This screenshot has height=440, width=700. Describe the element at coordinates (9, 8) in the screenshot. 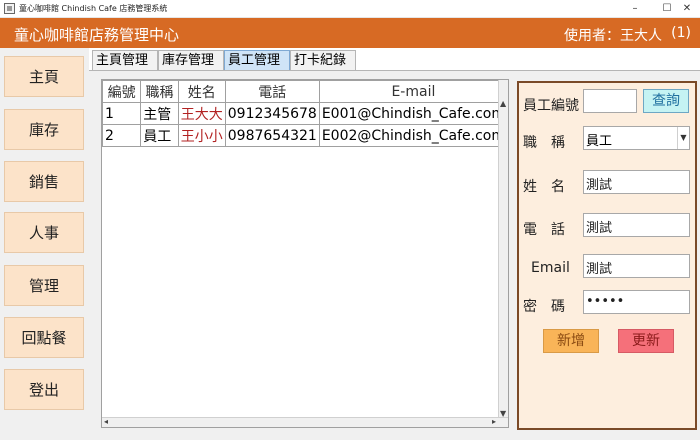

I see `app-icon` at that location.